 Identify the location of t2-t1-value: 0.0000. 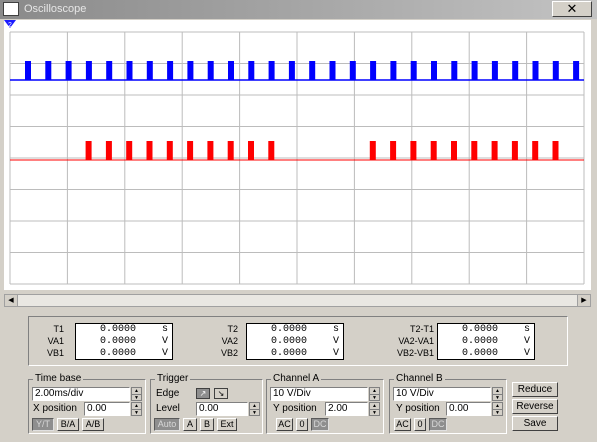
(480, 329).